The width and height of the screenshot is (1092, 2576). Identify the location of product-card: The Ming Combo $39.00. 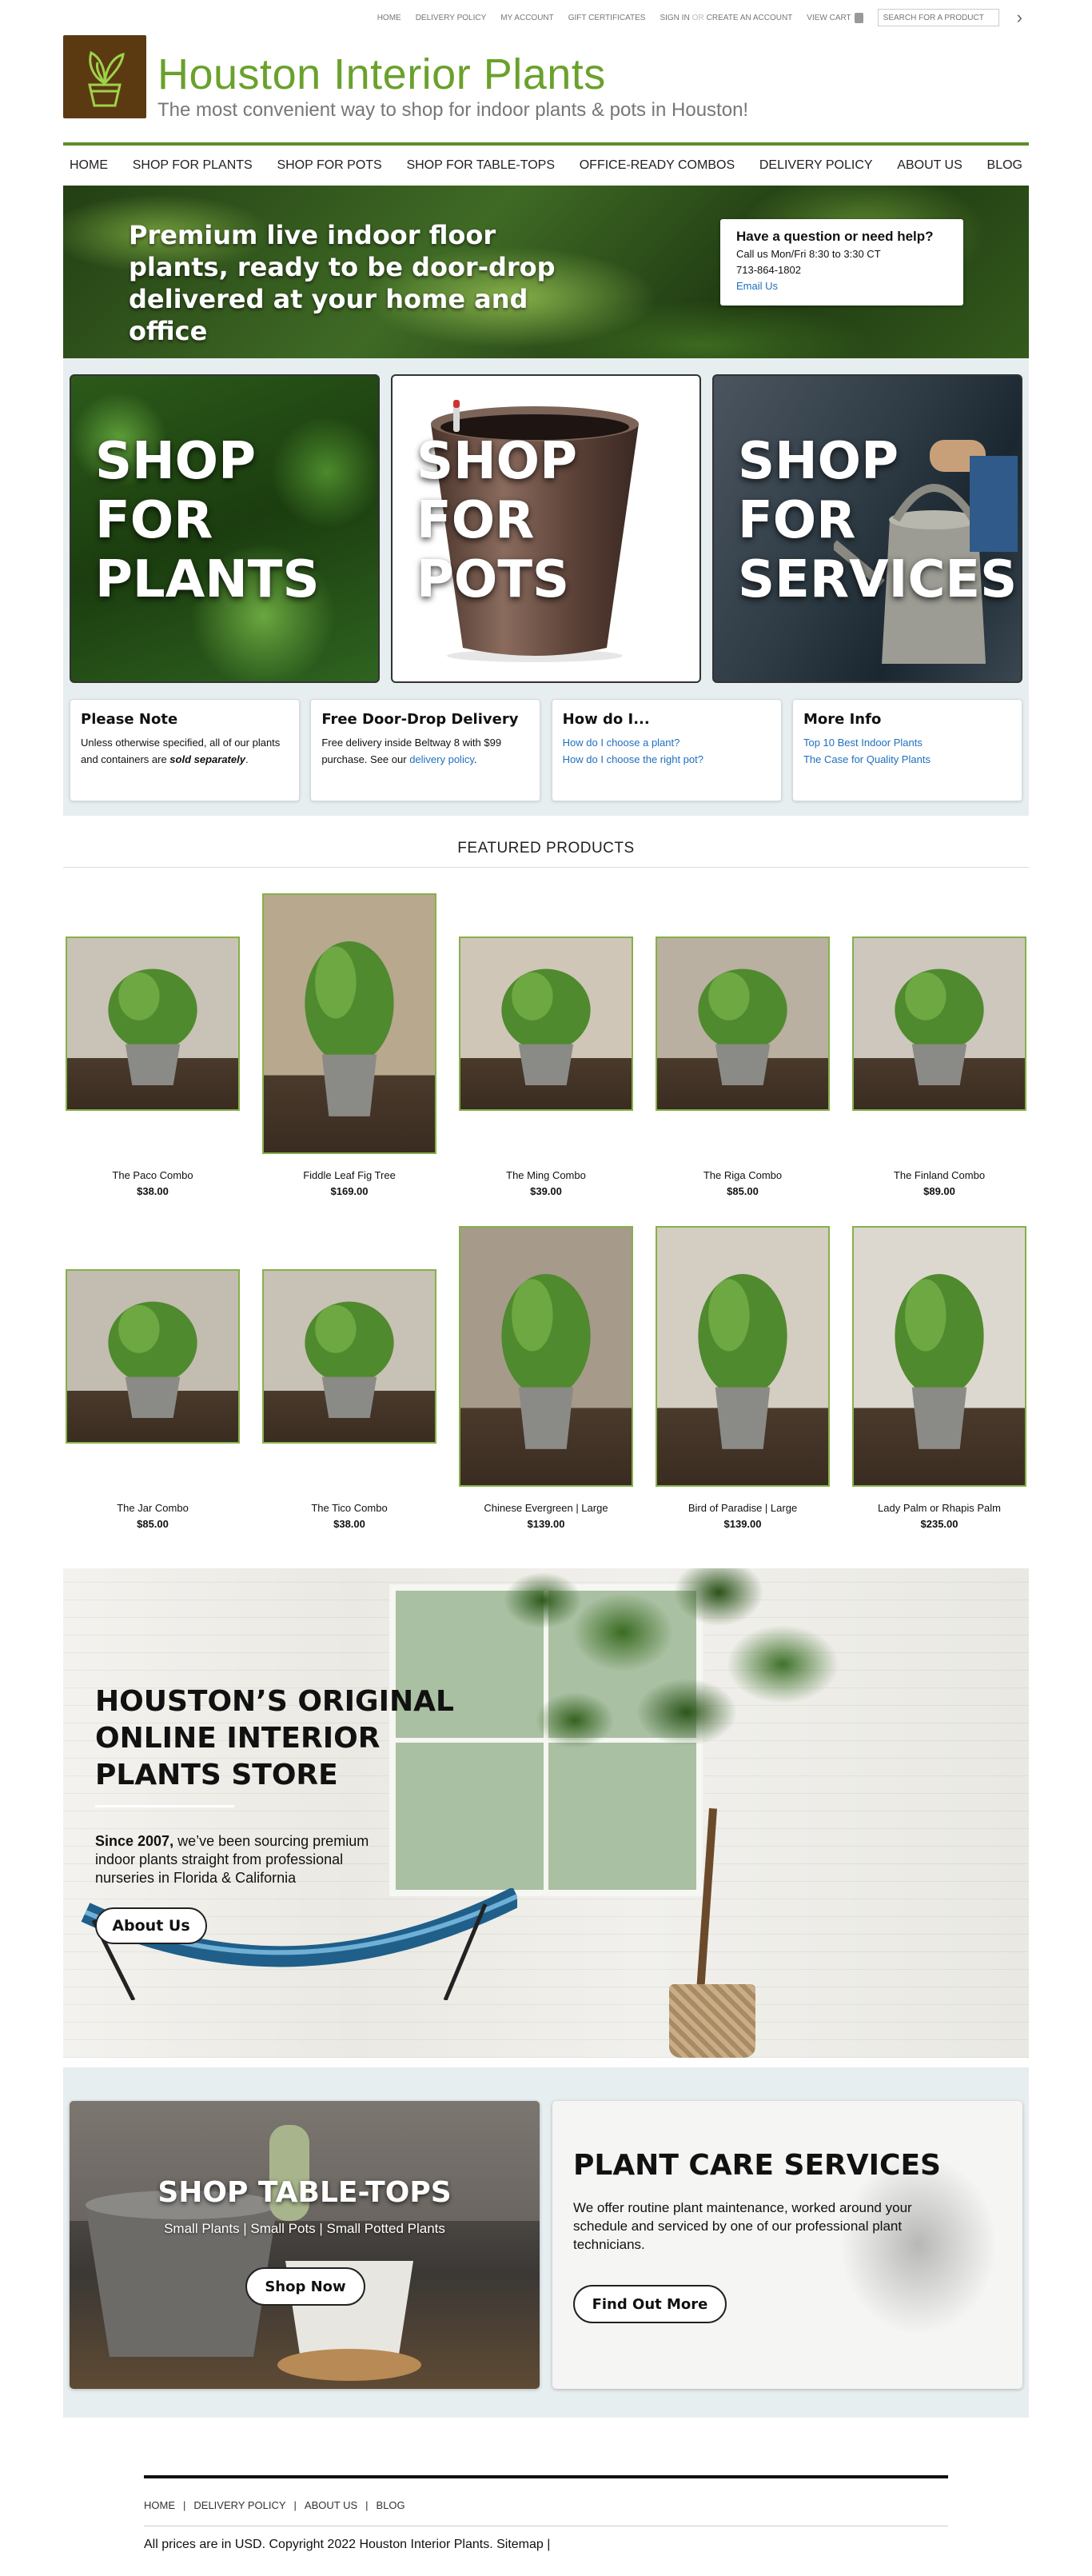
(546, 1056).